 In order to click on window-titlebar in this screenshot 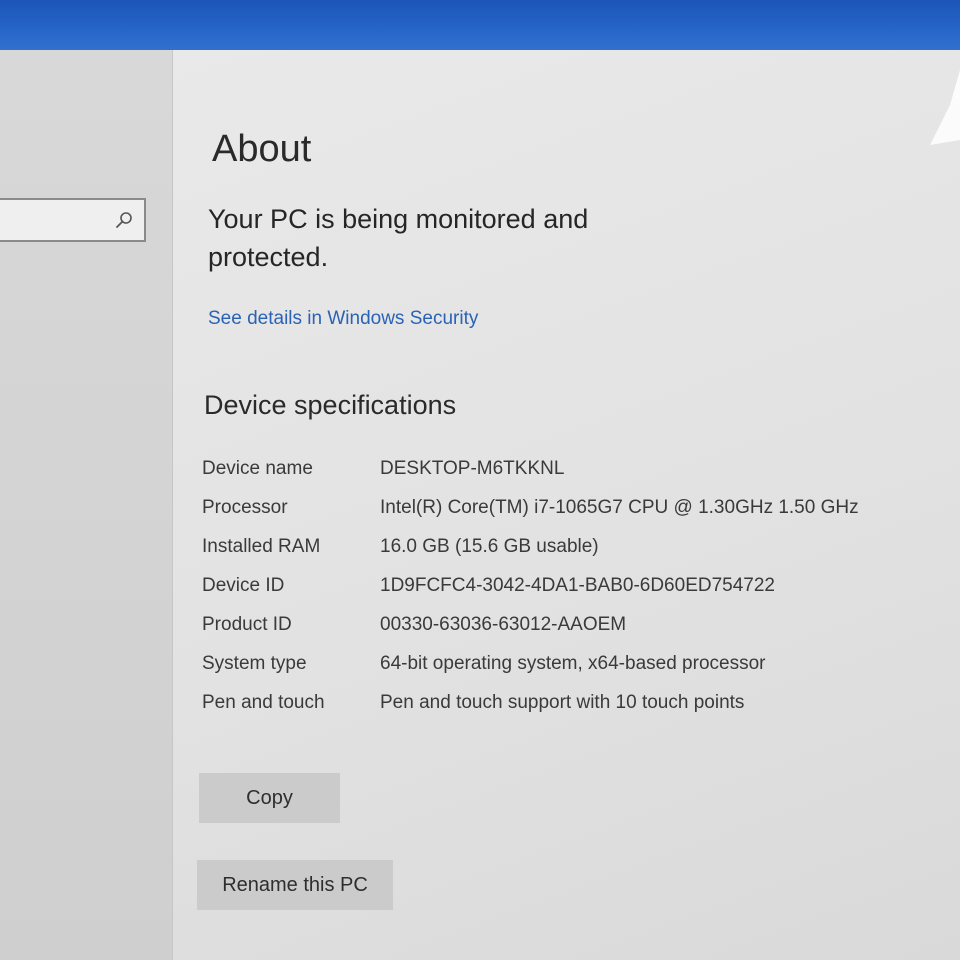, I will do `click(480, 25)`.